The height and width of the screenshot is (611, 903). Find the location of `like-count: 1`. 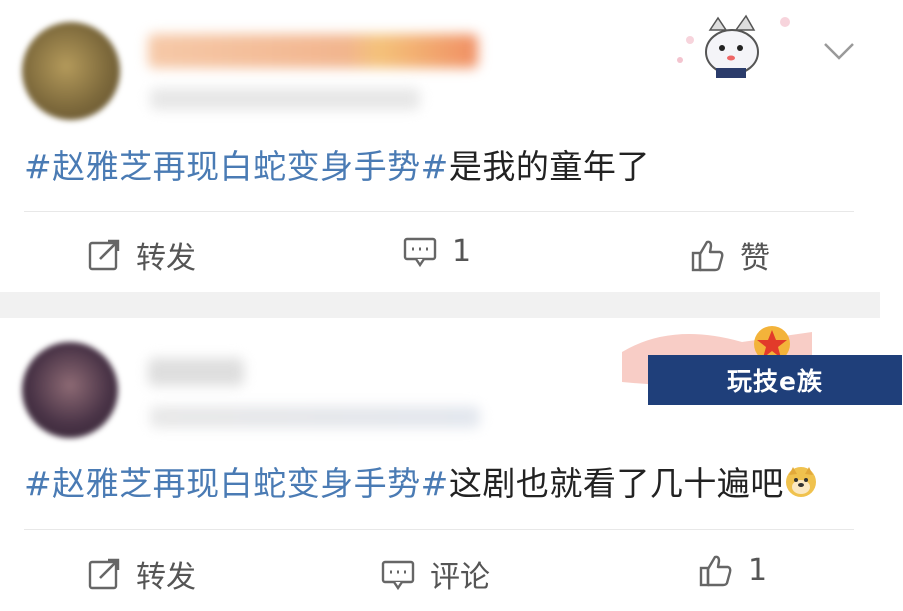

like-count: 1 is located at coordinates (758, 570).